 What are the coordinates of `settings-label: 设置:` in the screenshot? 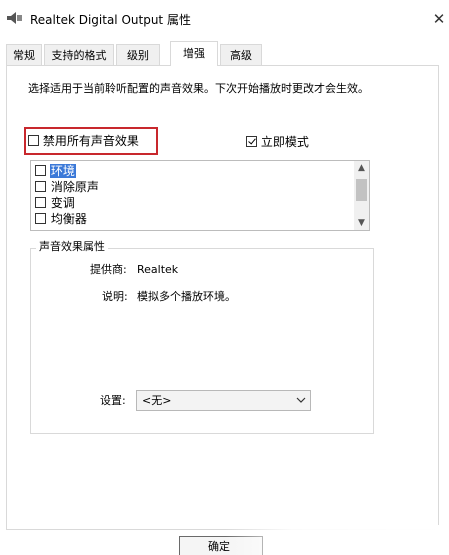 It's located at (113, 400).